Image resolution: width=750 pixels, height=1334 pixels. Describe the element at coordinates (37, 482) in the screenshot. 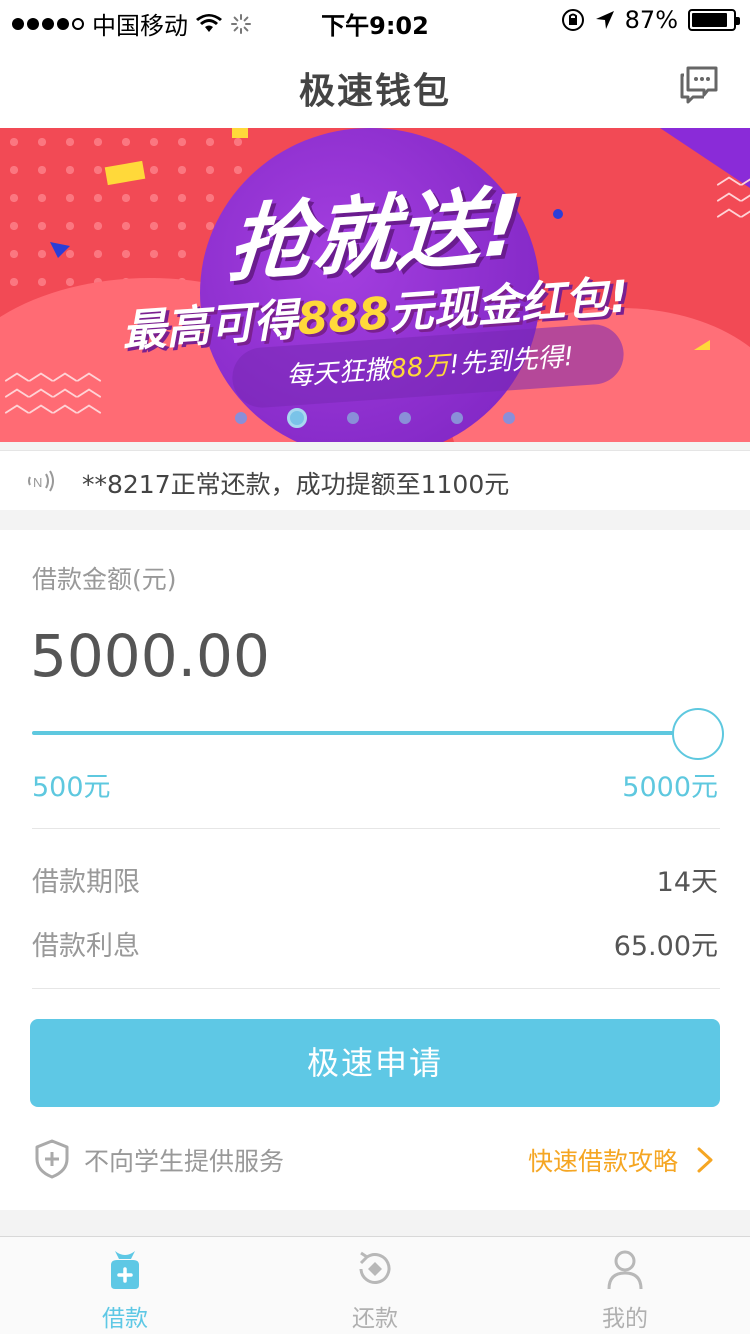

I see `svg-text: N` at that location.